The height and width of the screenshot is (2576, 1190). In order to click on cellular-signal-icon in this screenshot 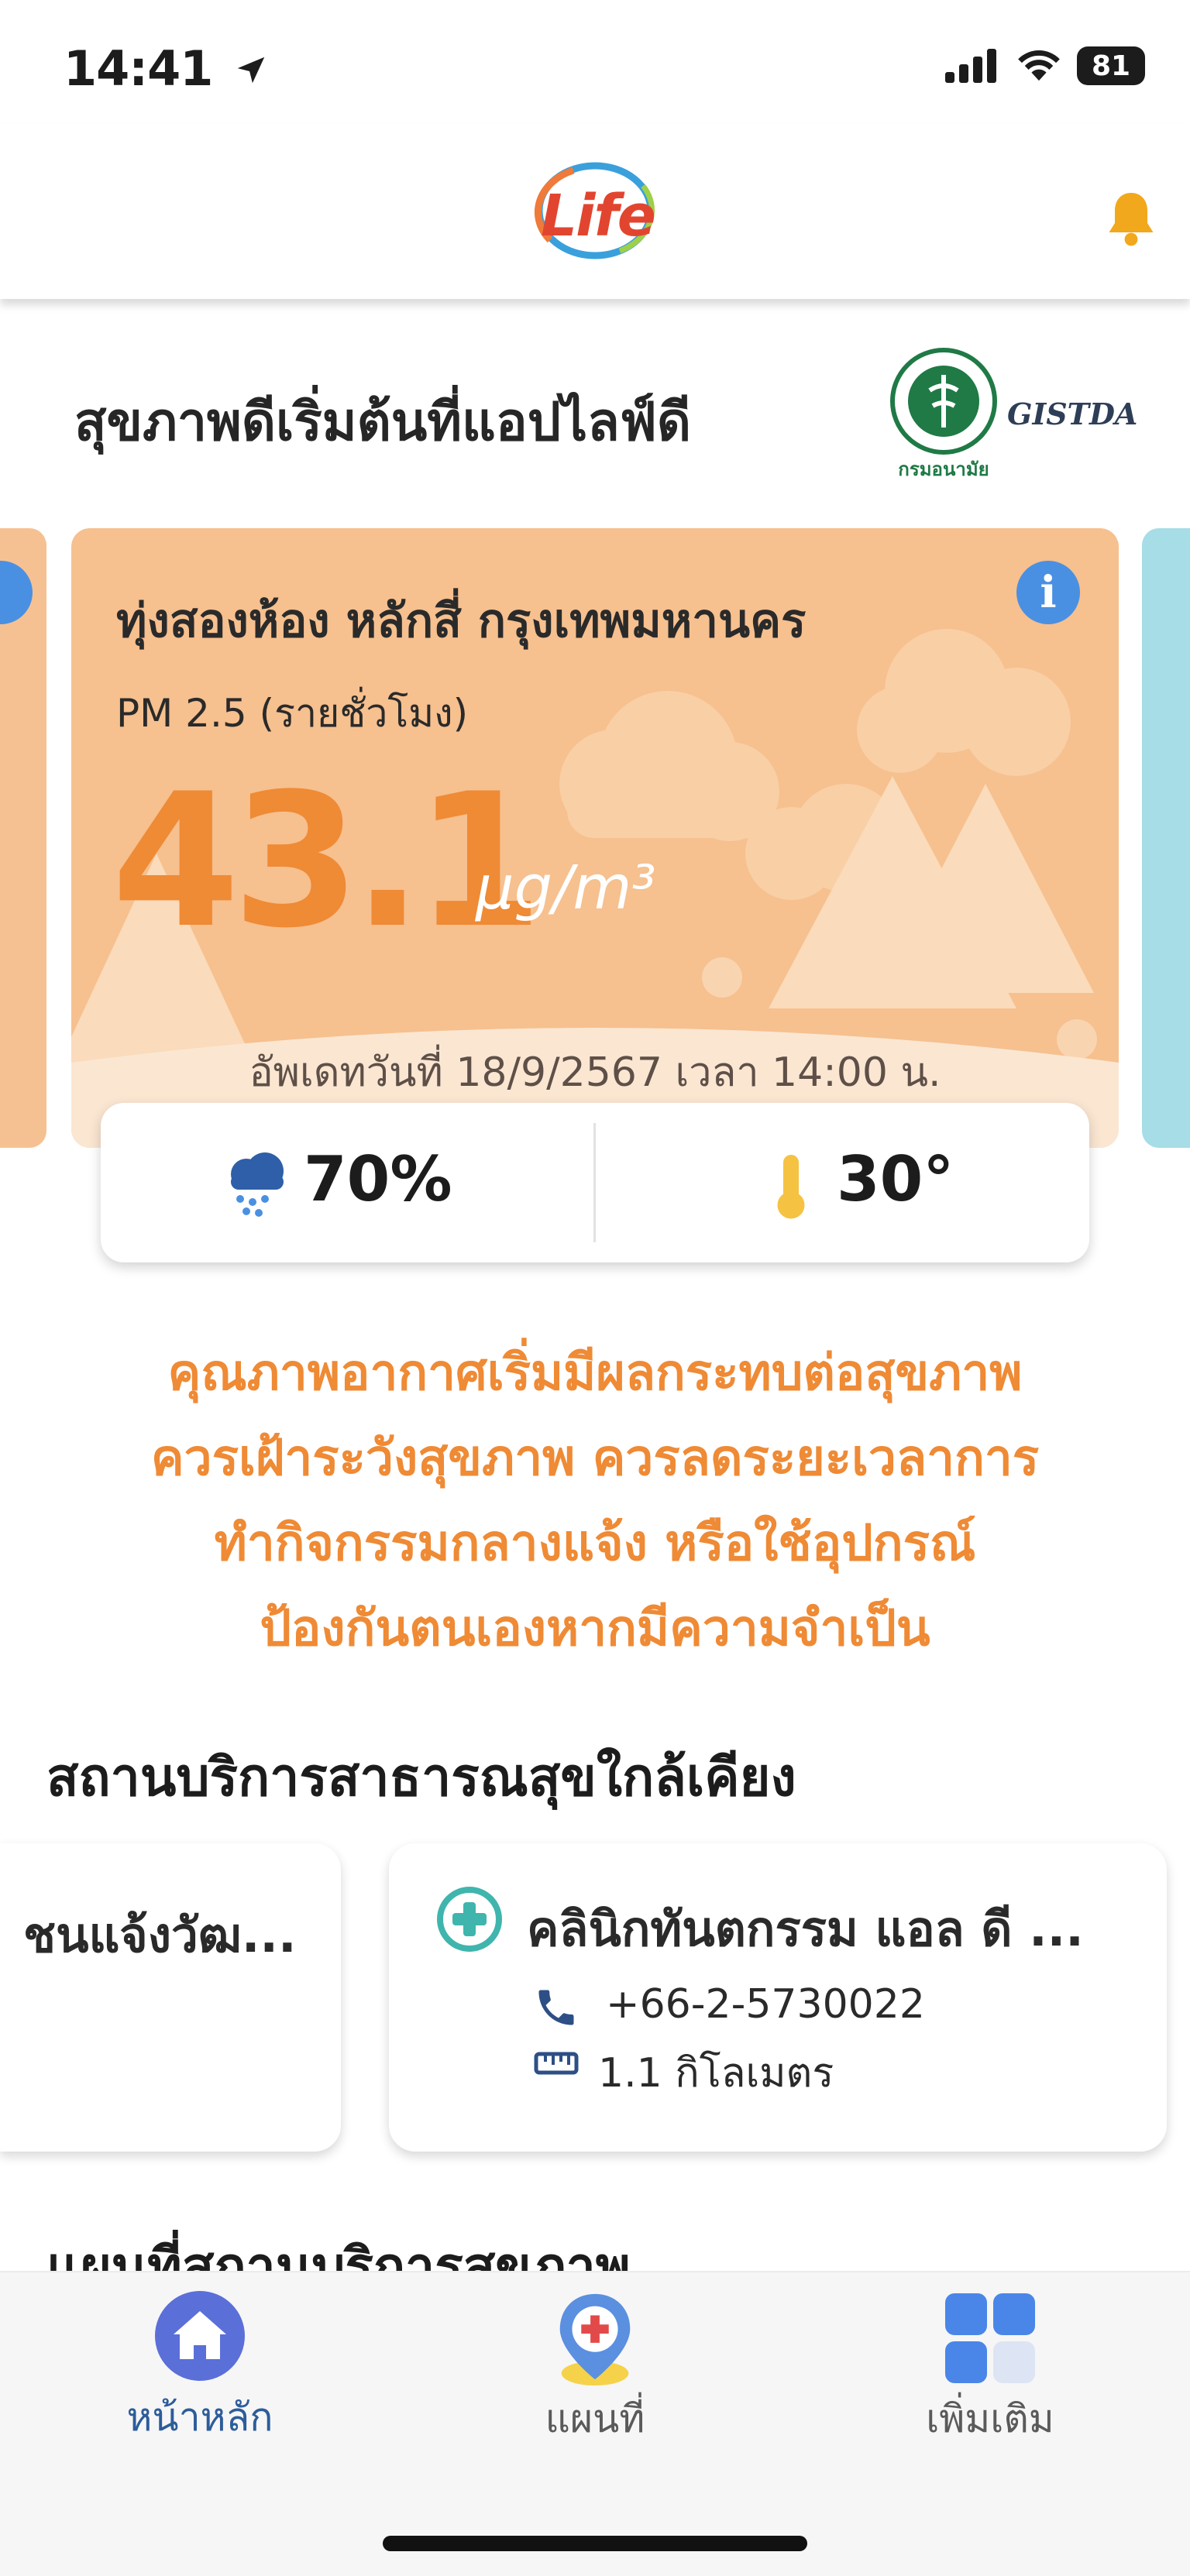, I will do `click(971, 66)`.